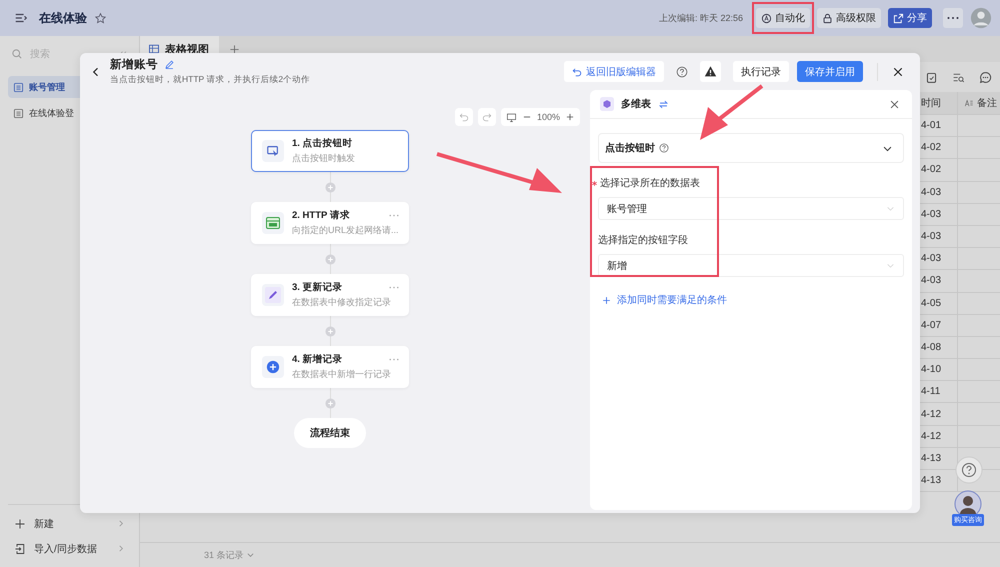 The width and height of the screenshot is (1000, 567). I want to click on flow-node: 3. 更新记录 在数据表中修改指定记录, so click(330, 295).